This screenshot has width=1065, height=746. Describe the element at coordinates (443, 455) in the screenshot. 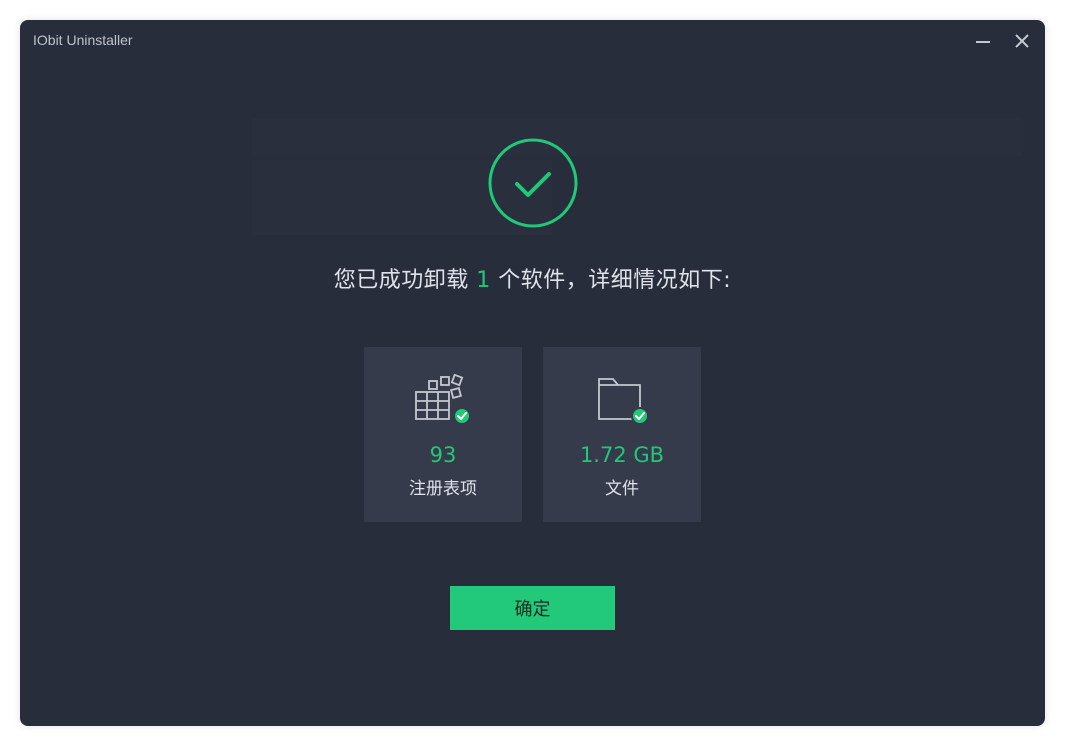

I see `registry-count: 93` at that location.